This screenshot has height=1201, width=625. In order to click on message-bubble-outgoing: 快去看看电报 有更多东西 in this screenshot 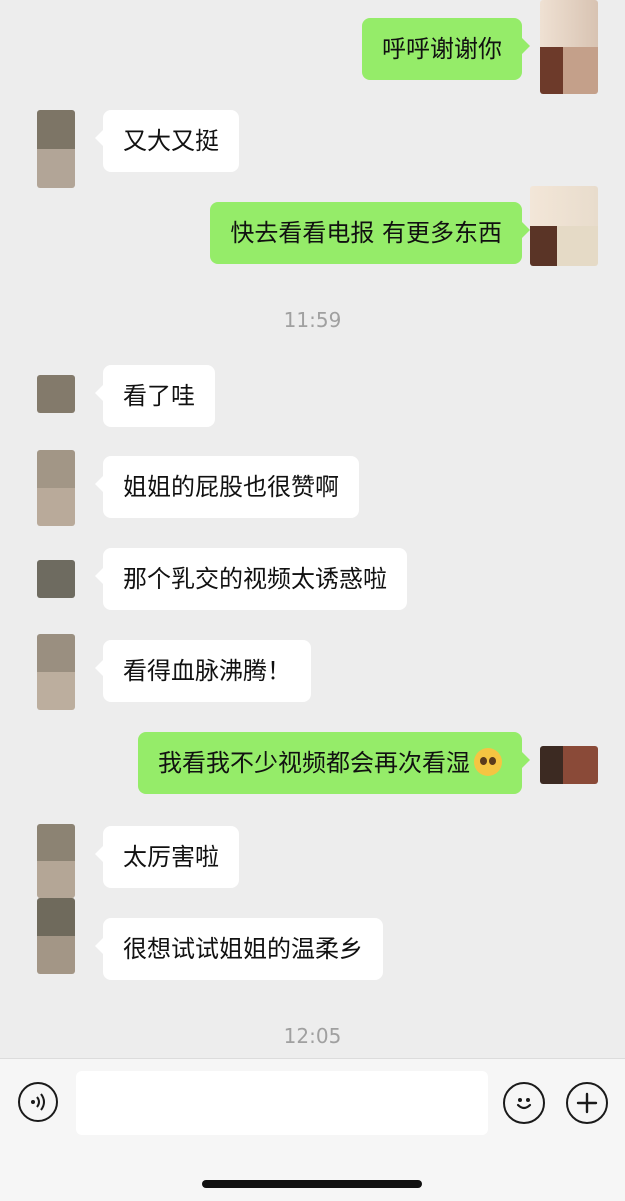, I will do `click(370, 233)`.